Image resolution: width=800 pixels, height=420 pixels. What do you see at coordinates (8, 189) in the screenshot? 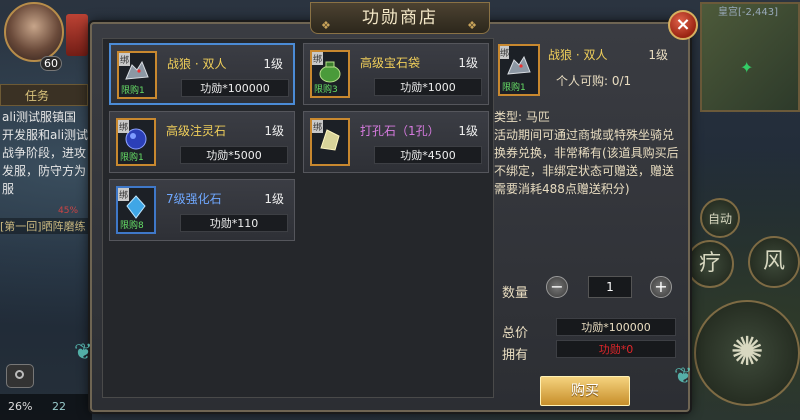
I see `chat-line: 服` at bounding box center [8, 189].